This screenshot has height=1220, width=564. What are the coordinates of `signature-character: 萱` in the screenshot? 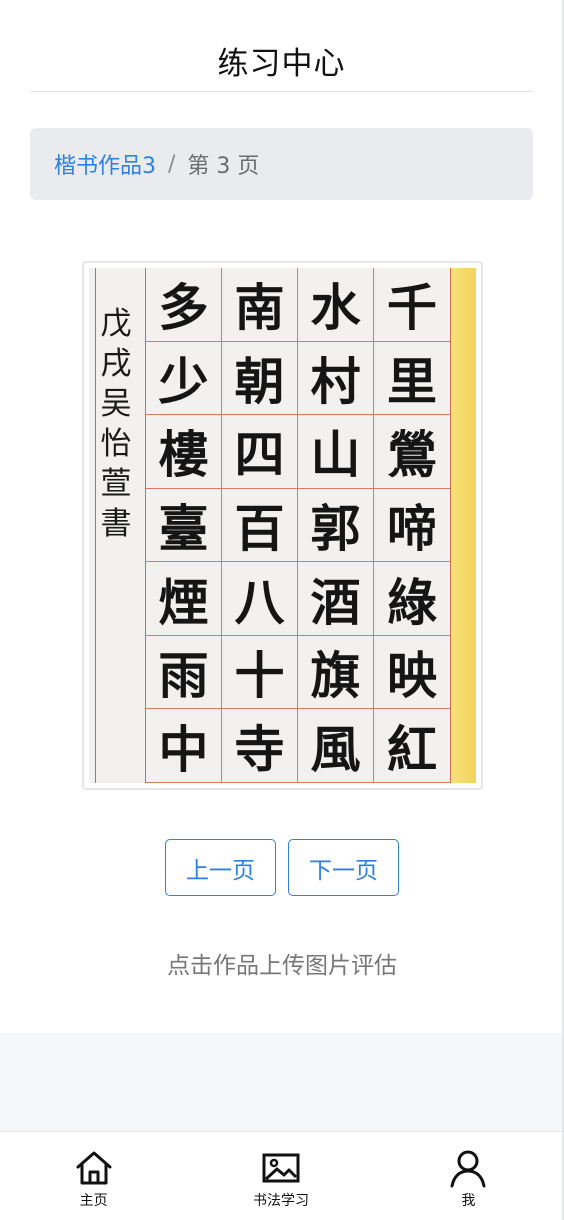 It's located at (116, 484).